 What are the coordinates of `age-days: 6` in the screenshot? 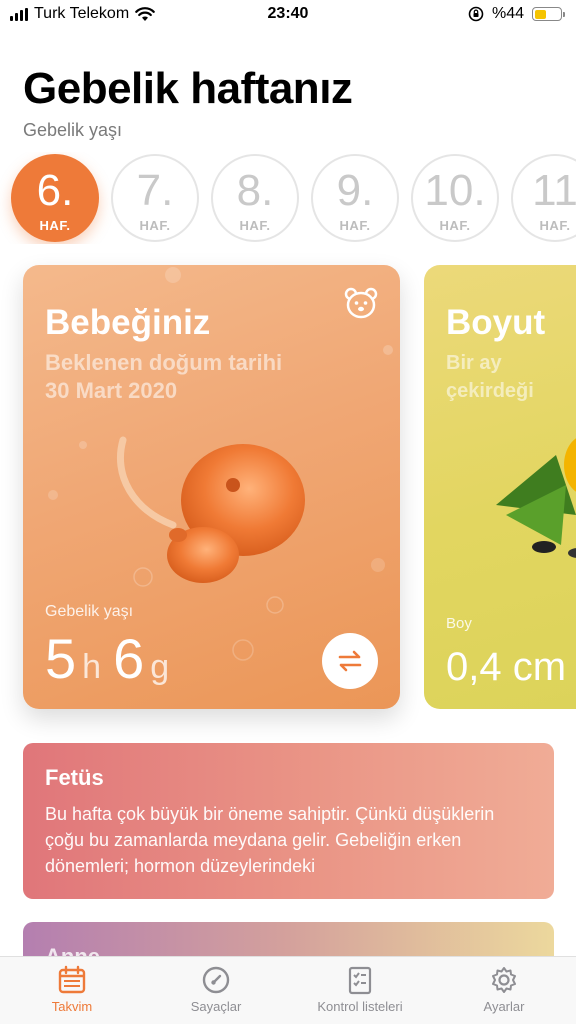 It's located at (129, 658).